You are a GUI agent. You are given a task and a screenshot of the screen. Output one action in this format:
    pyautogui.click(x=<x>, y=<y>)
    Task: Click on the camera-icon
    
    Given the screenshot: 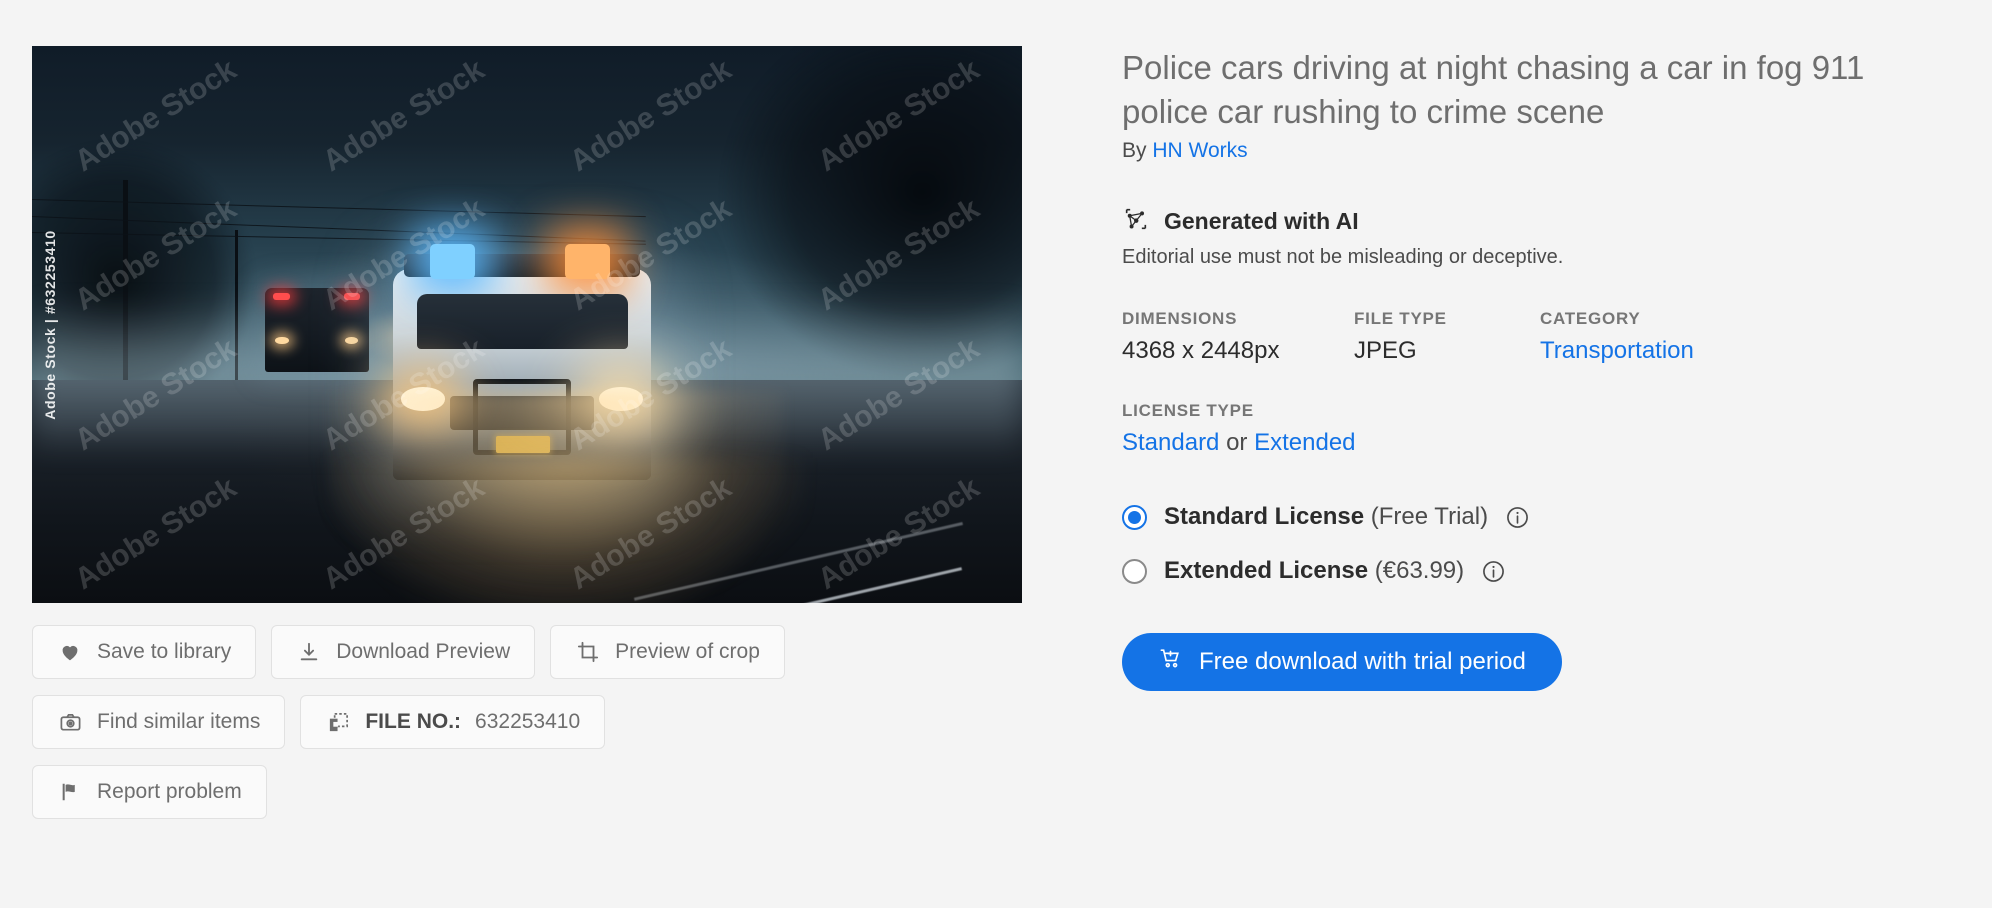 What is the action you would take?
    pyautogui.click(x=70, y=722)
    